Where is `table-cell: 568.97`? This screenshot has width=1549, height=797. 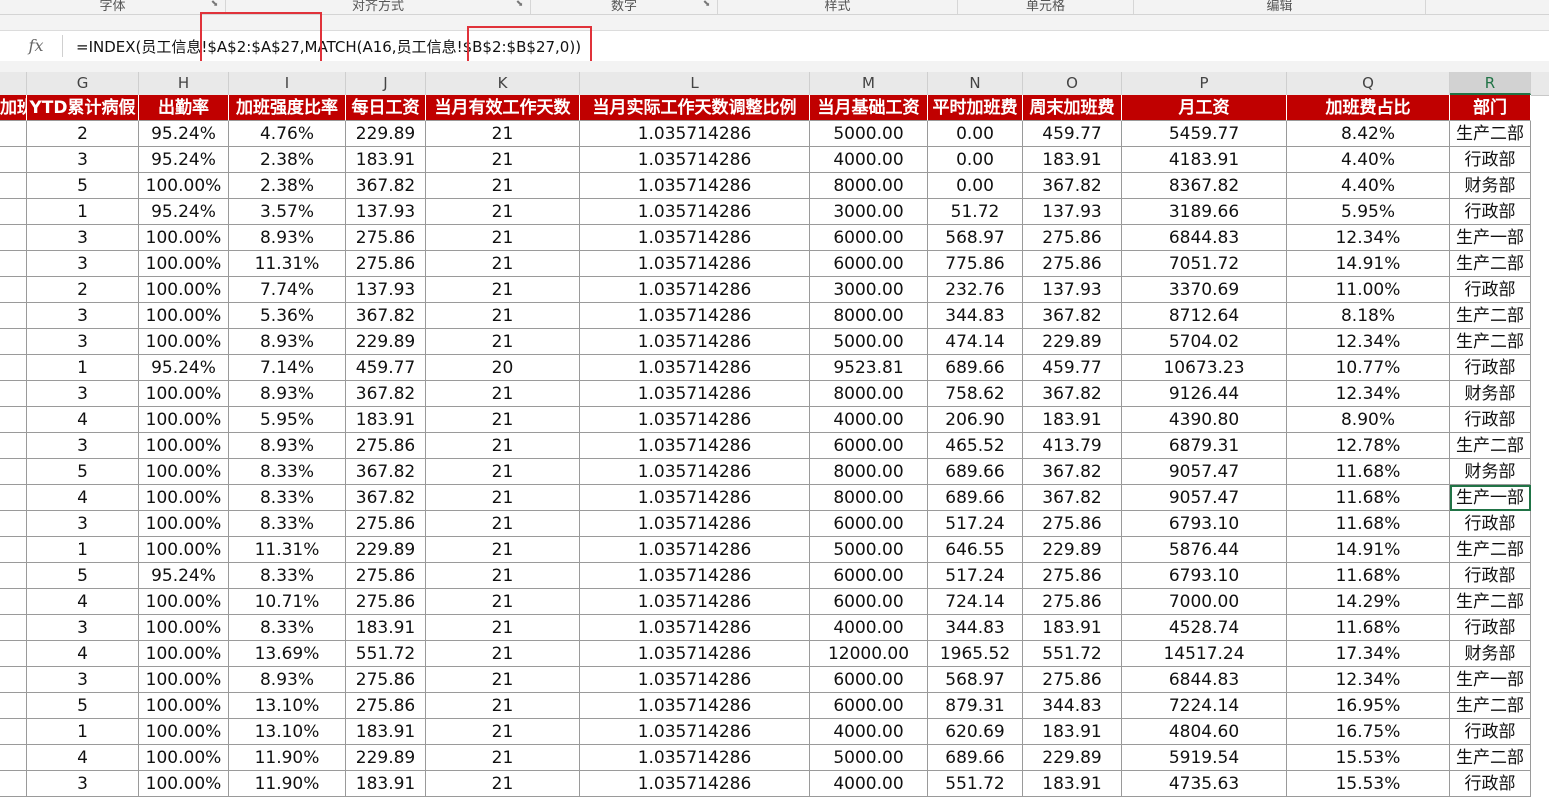
table-cell: 568.97 is located at coordinates (975, 238).